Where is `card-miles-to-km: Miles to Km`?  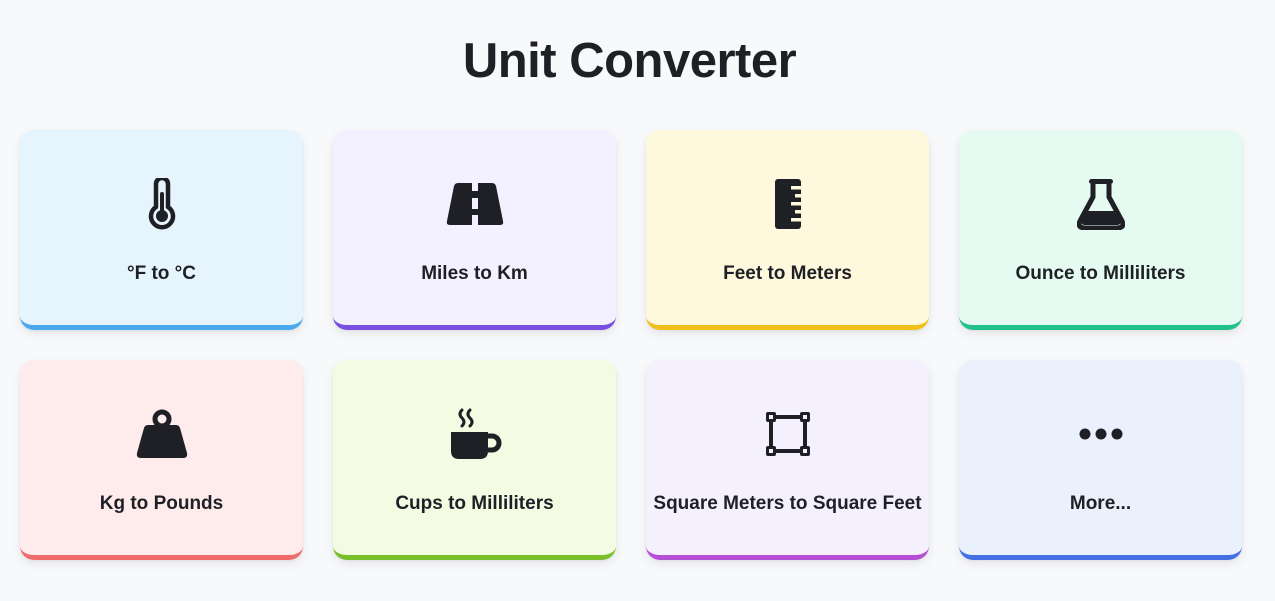
card-miles-to-km: Miles to Km is located at coordinates (474, 230).